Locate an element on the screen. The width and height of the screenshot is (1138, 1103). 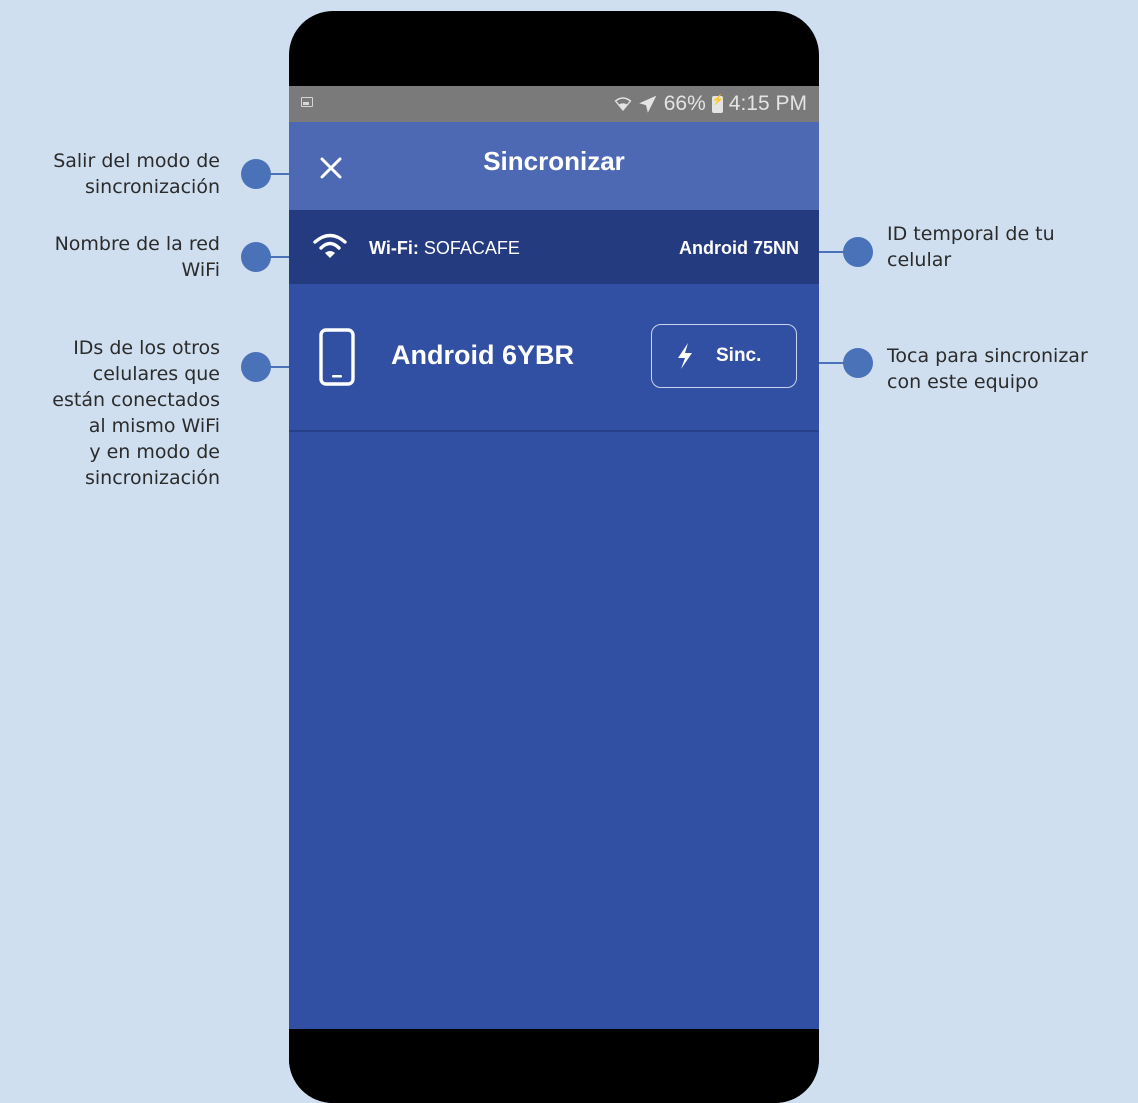
lightning-icon is located at coordinates (685, 356).